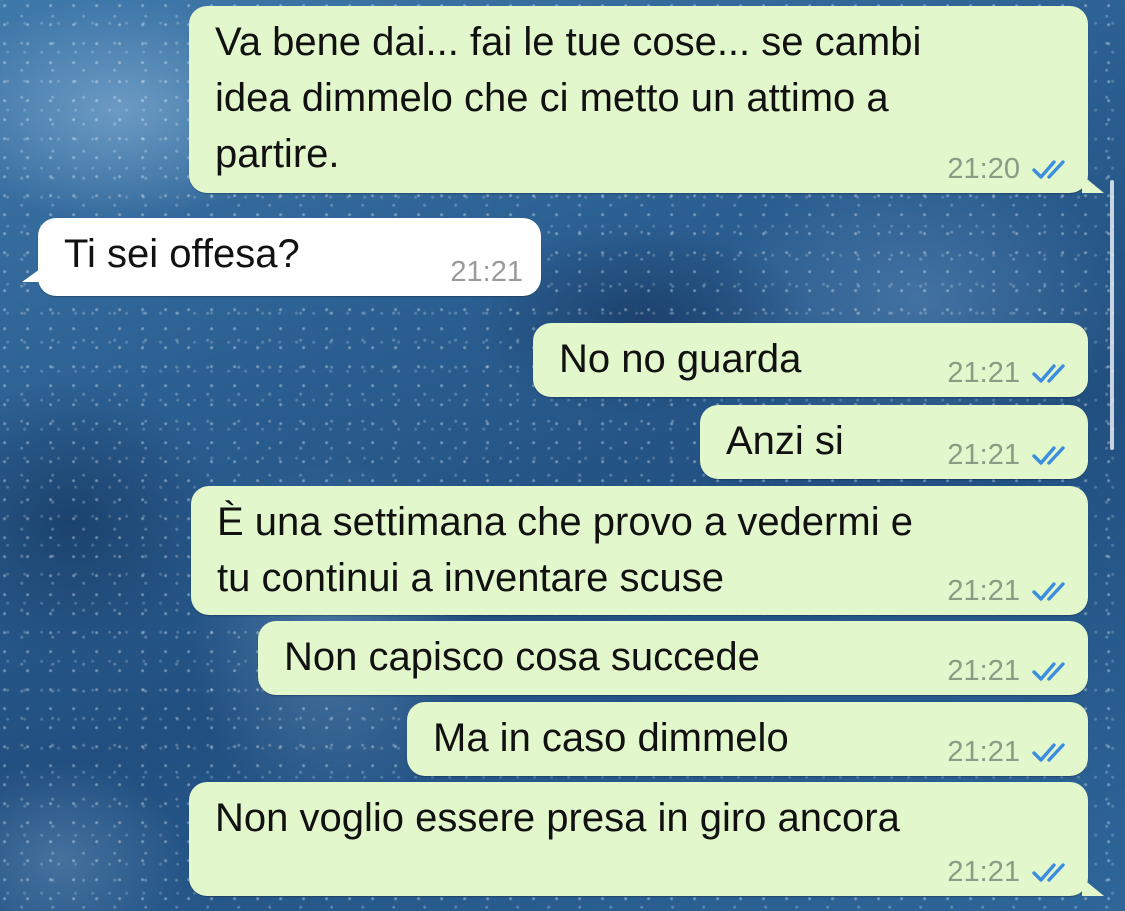  I want to click on message-text: Non voglio essere presa in giro ancora, so click(557, 818).